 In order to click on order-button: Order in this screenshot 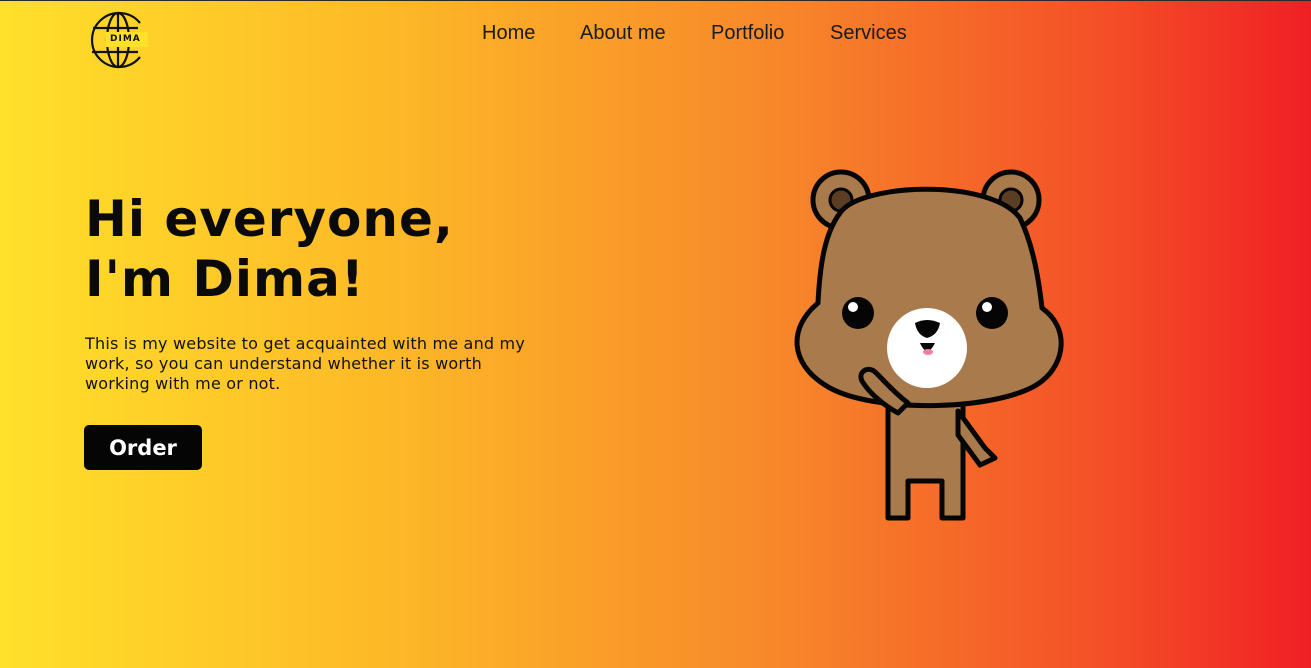, I will do `click(143, 447)`.